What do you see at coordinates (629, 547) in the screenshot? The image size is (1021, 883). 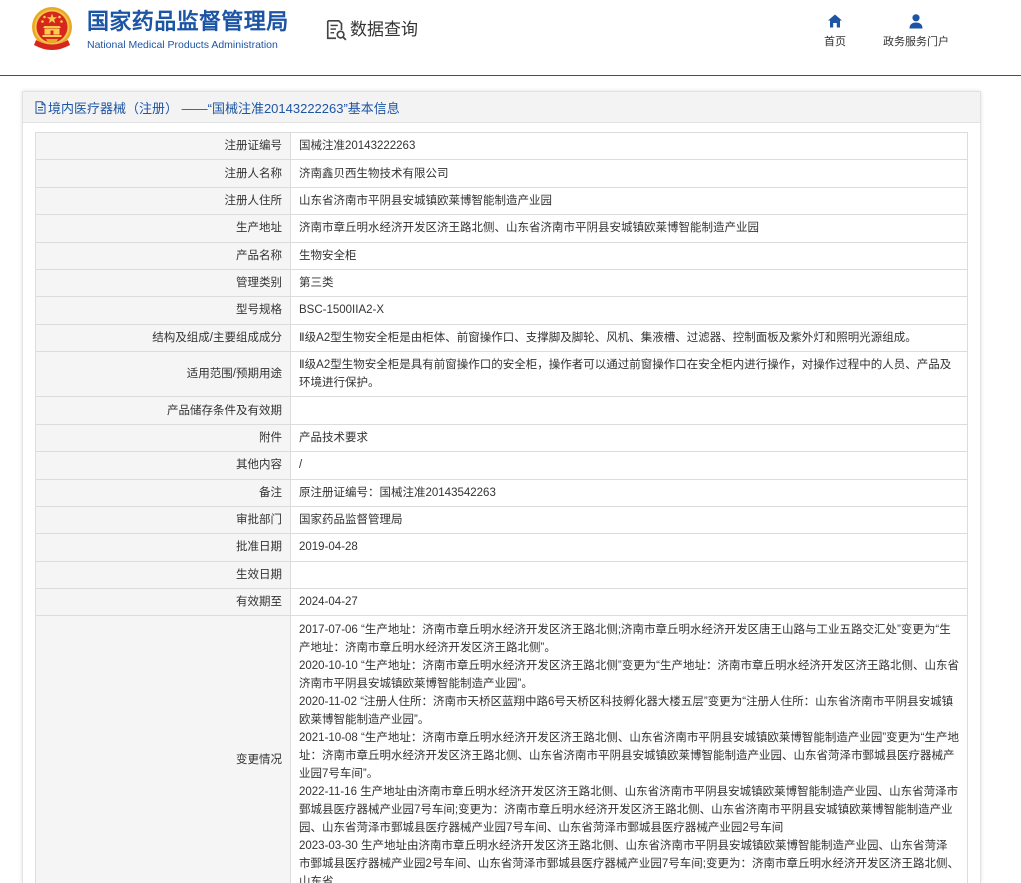 I see `field-value: 2019-04-28` at bounding box center [629, 547].